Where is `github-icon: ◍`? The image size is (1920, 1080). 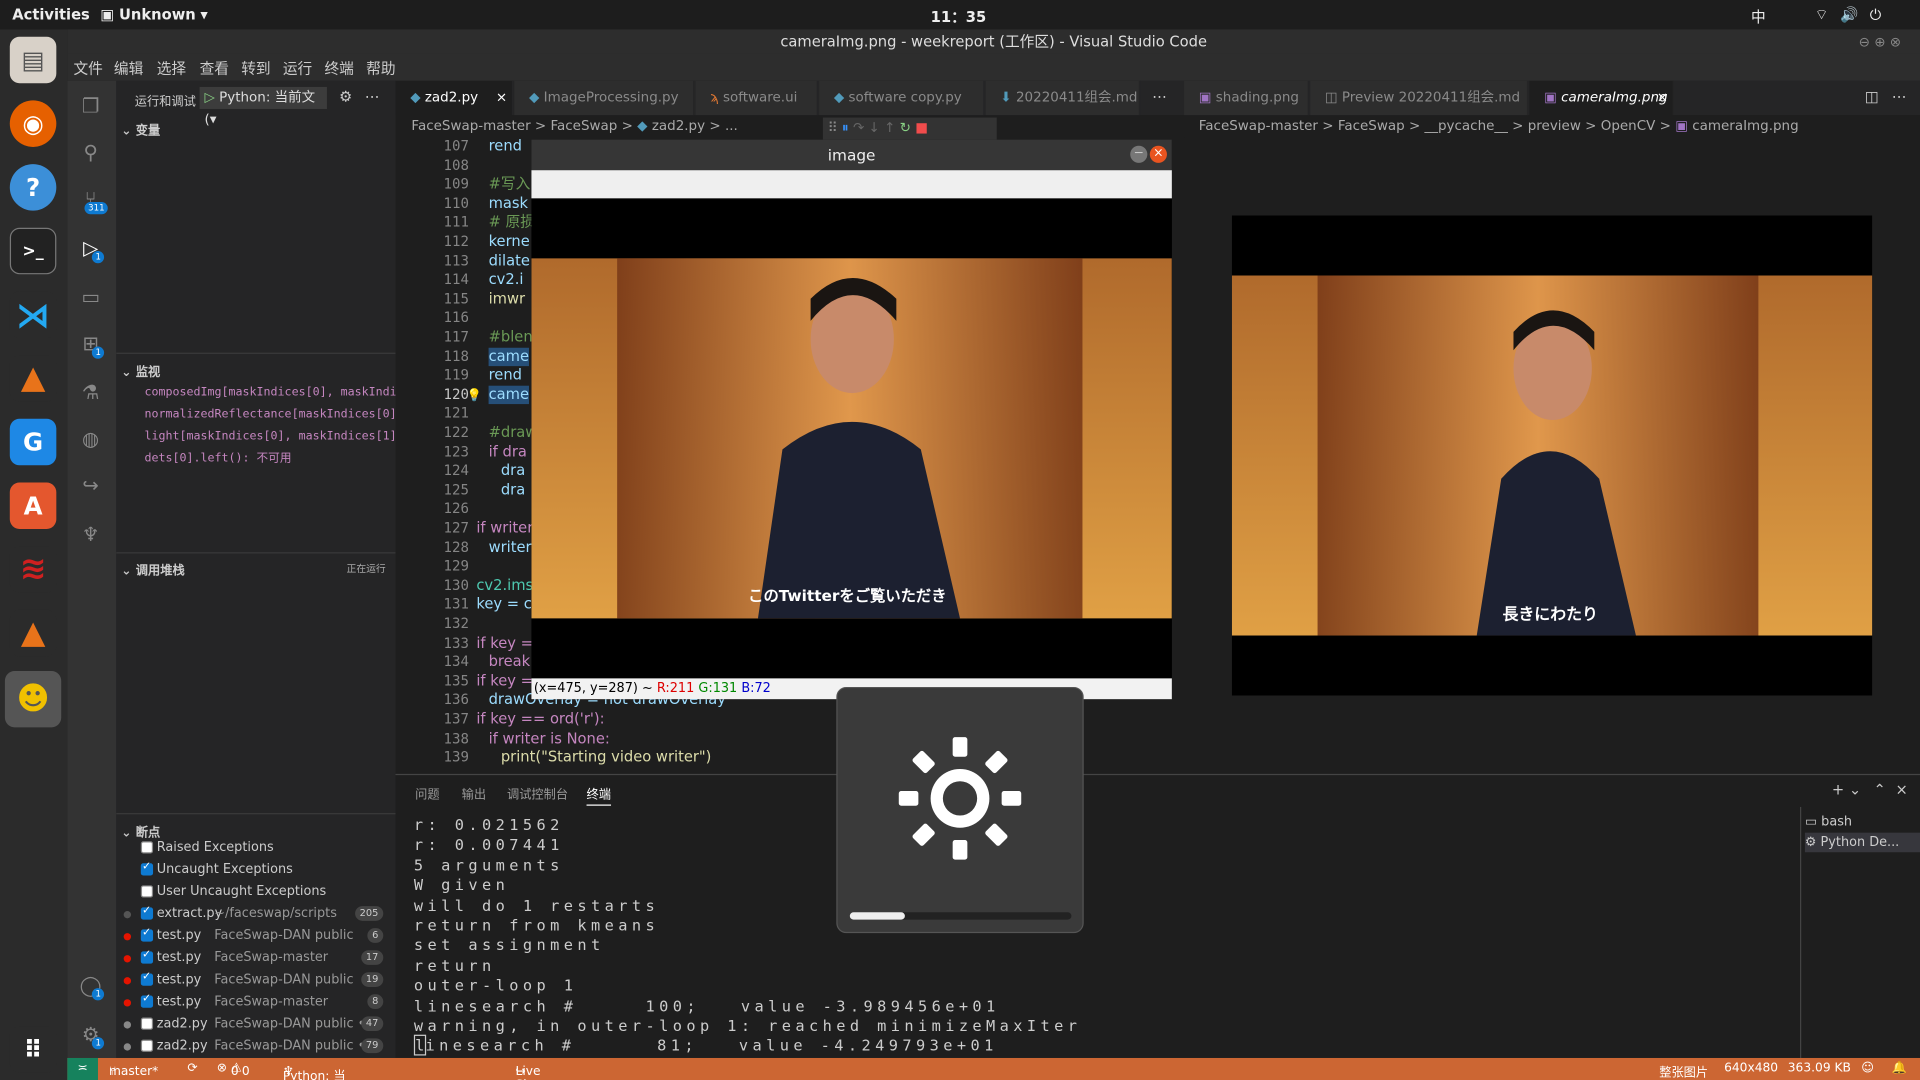 github-icon: ◍ is located at coordinates (90, 439).